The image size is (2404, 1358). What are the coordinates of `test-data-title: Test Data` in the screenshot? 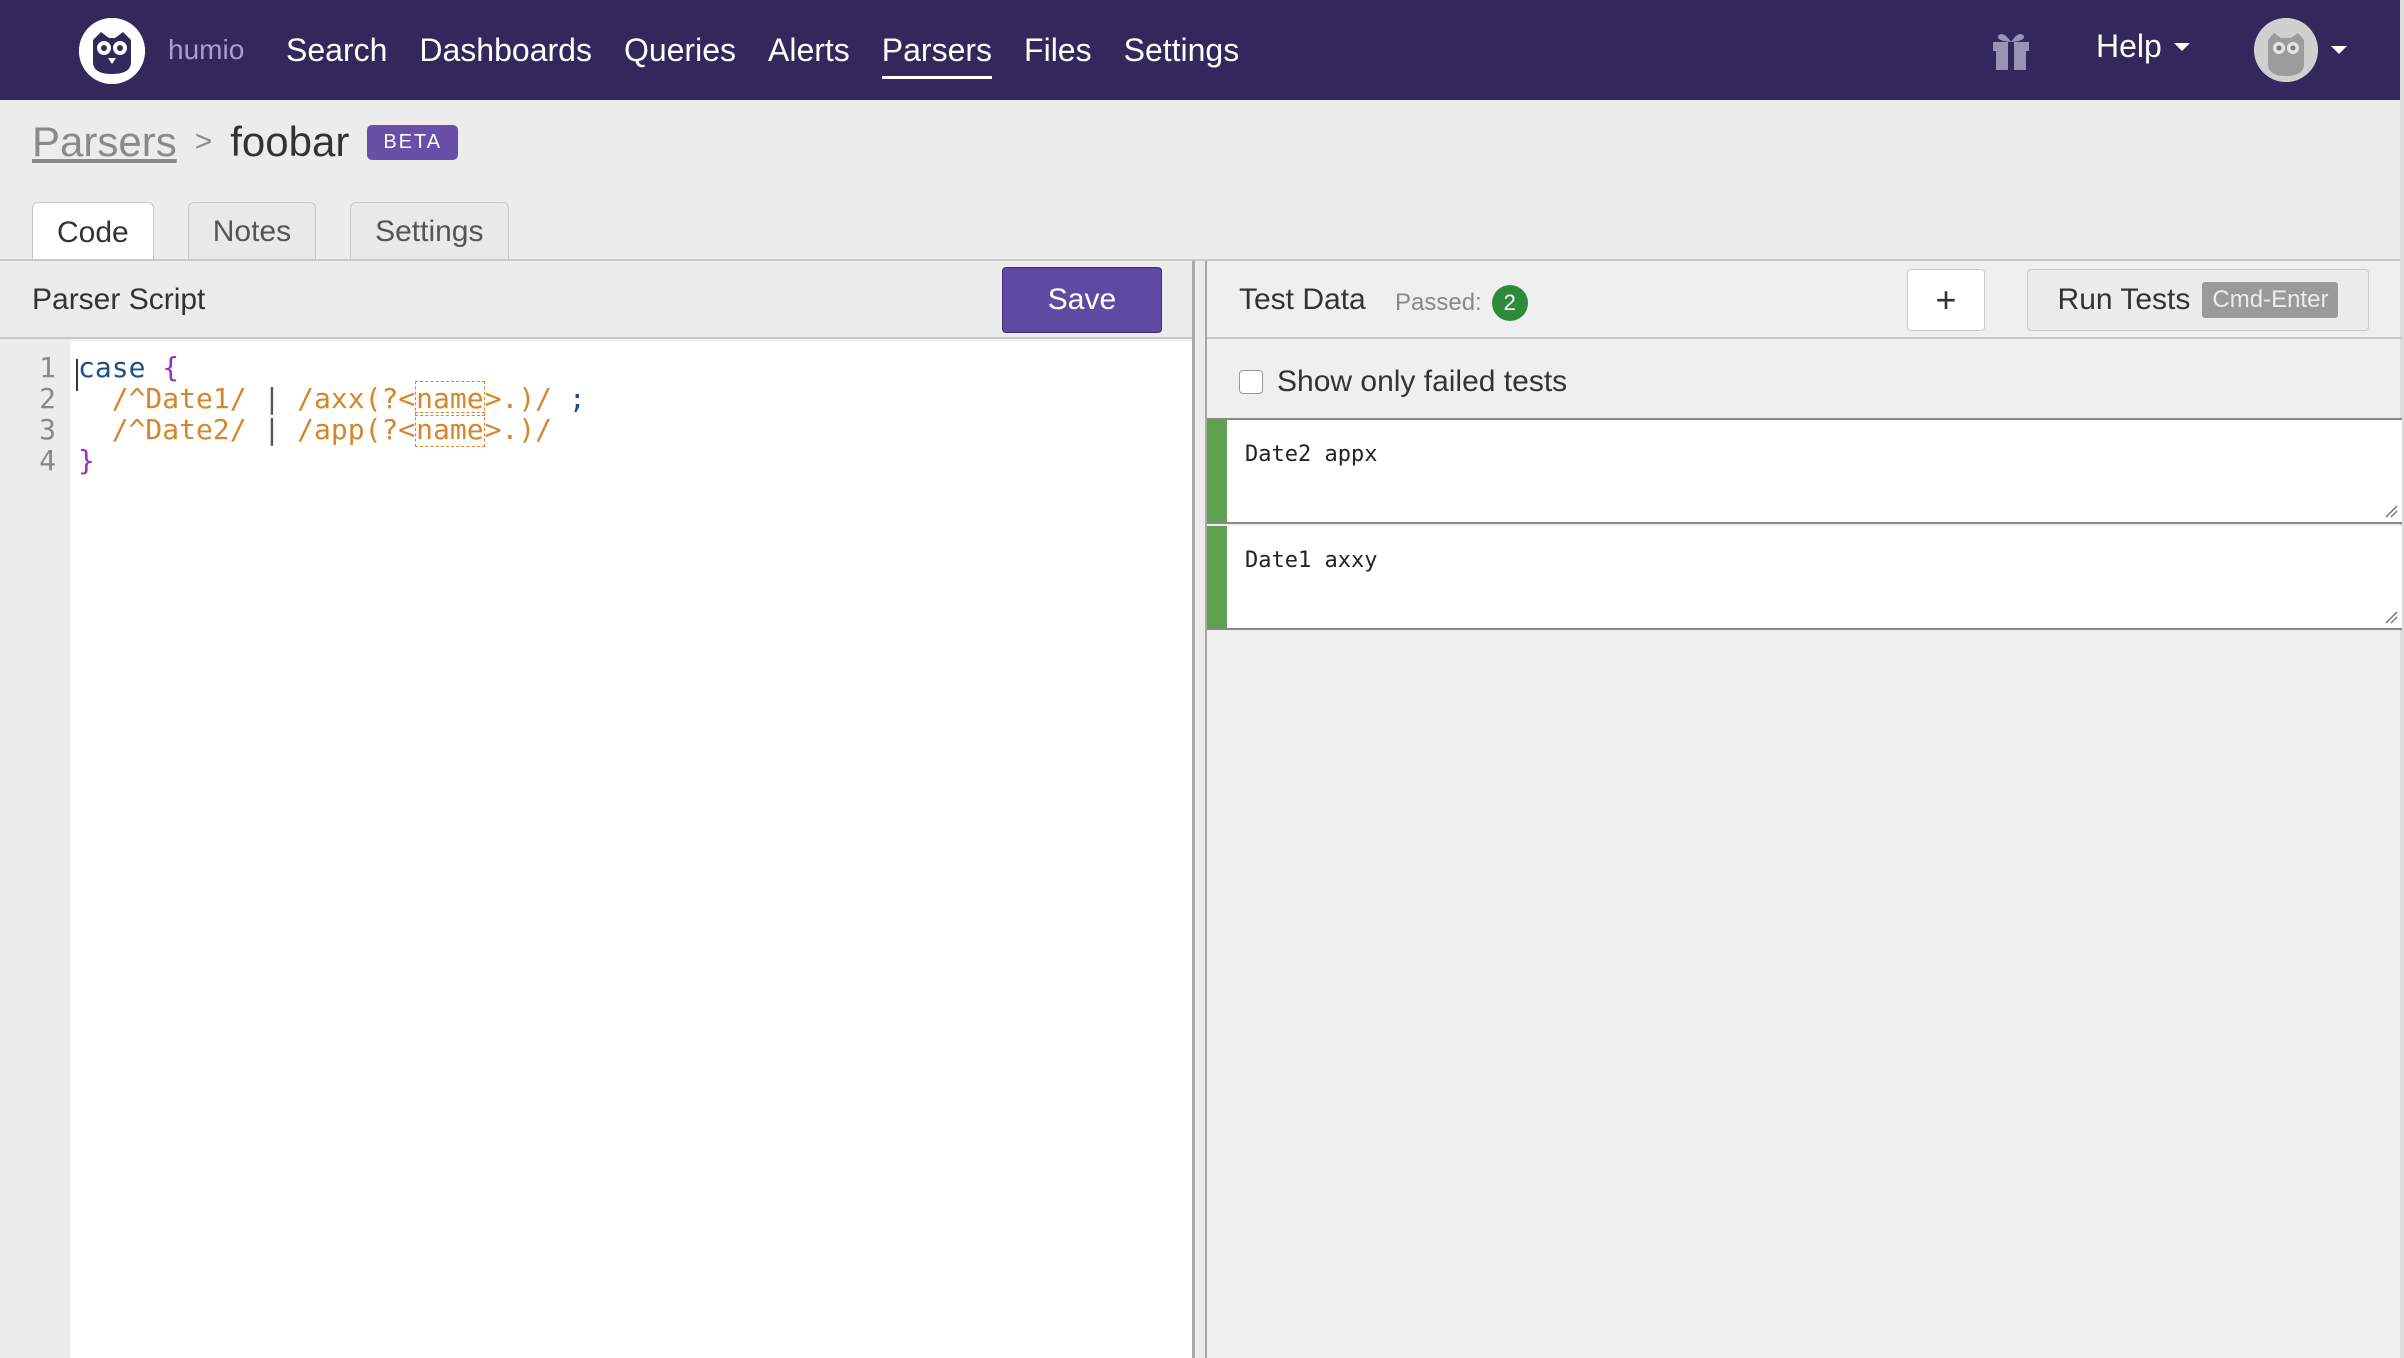 It's located at (1302, 299).